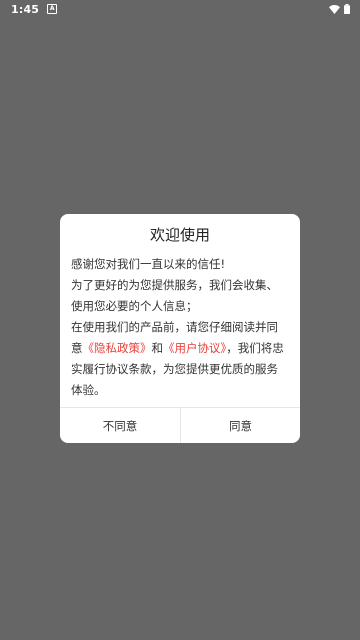 The width and height of the screenshot is (360, 640). I want to click on status-time: 1:45, so click(25, 9).